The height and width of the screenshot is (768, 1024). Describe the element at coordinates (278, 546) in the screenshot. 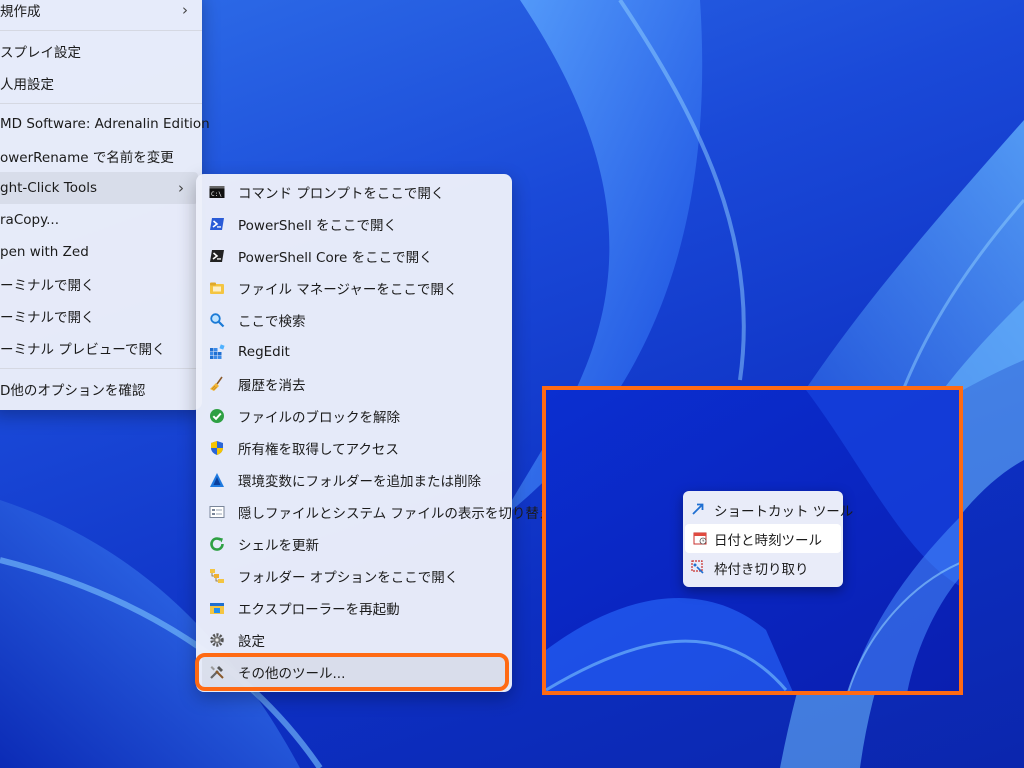

I see `submenu-item-label: シェルを更新` at that location.